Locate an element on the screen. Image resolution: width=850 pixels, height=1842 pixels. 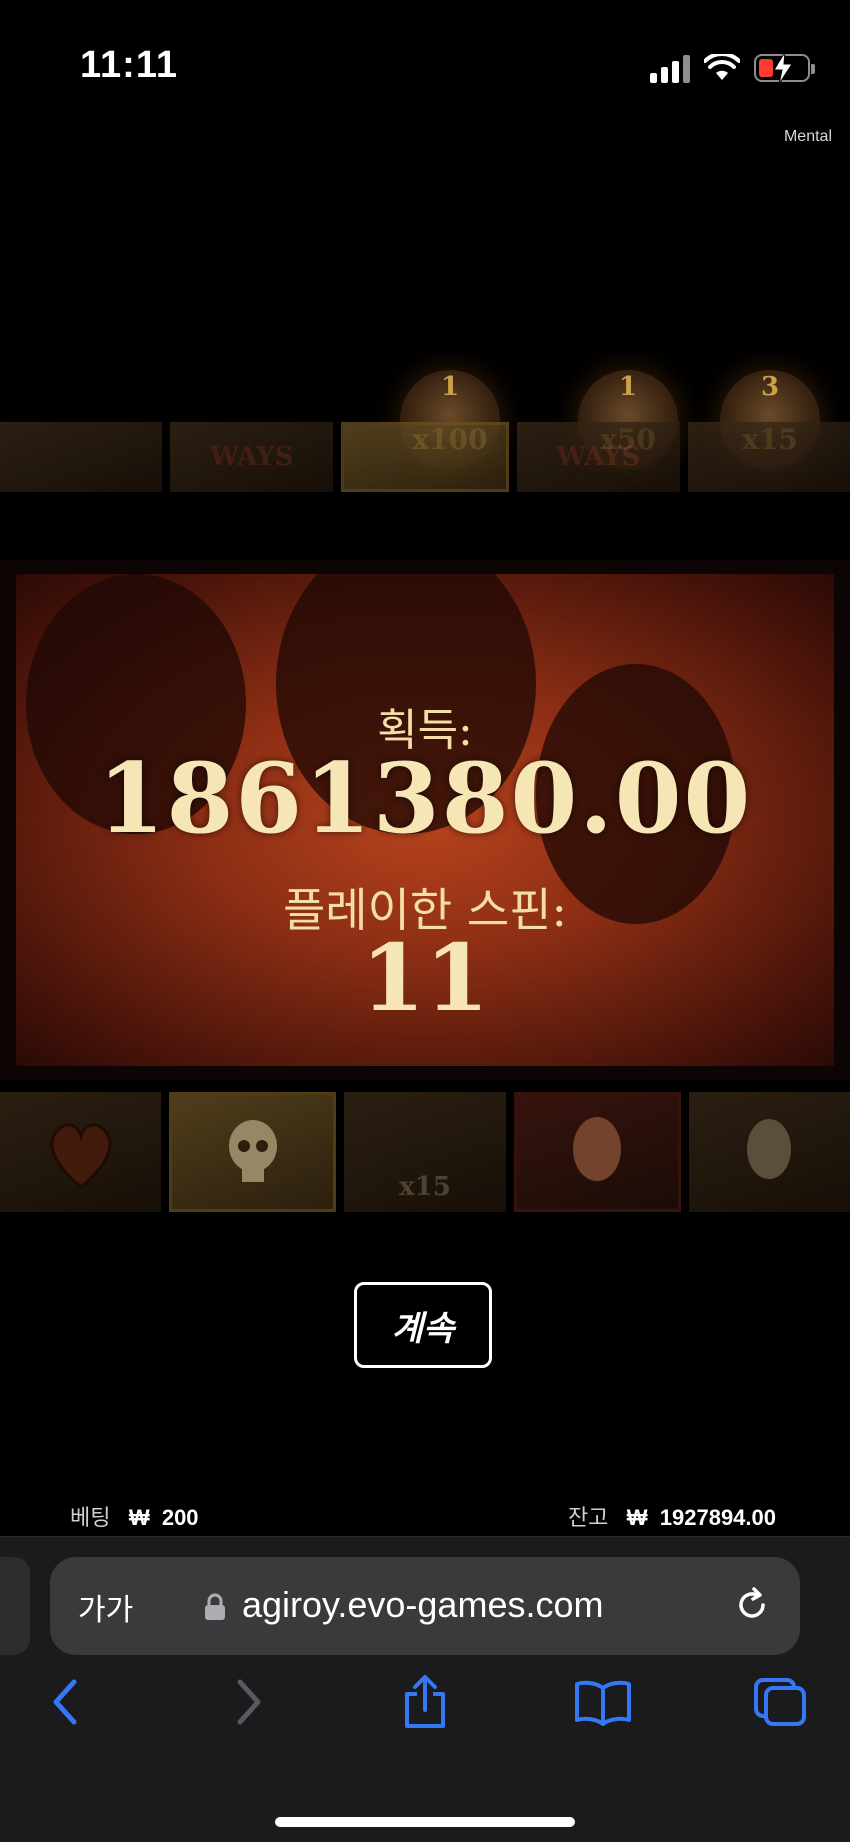
tabs-button is located at coordinates (780, 1702).